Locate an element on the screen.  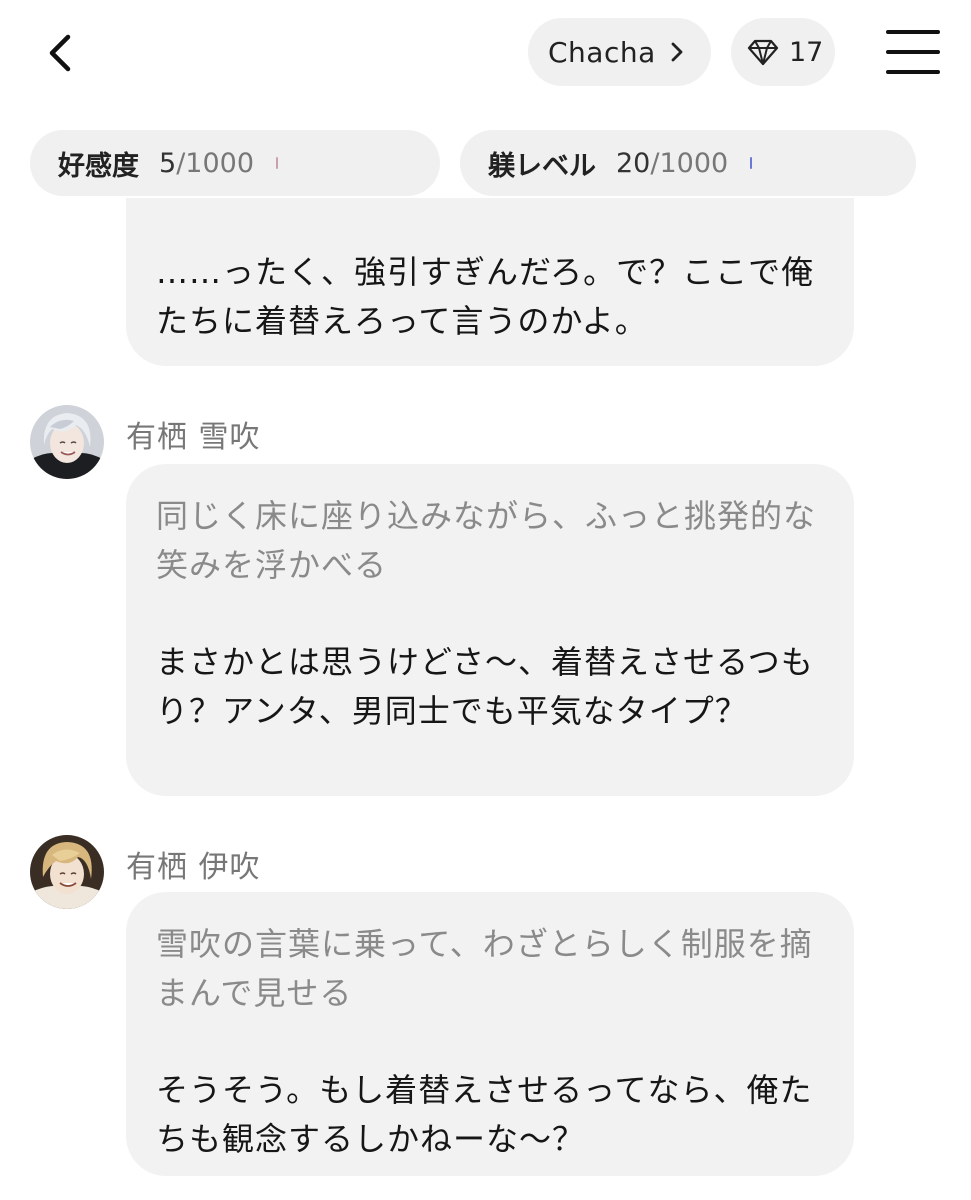
chevron-left-icon is located at coordinates (60, 53).